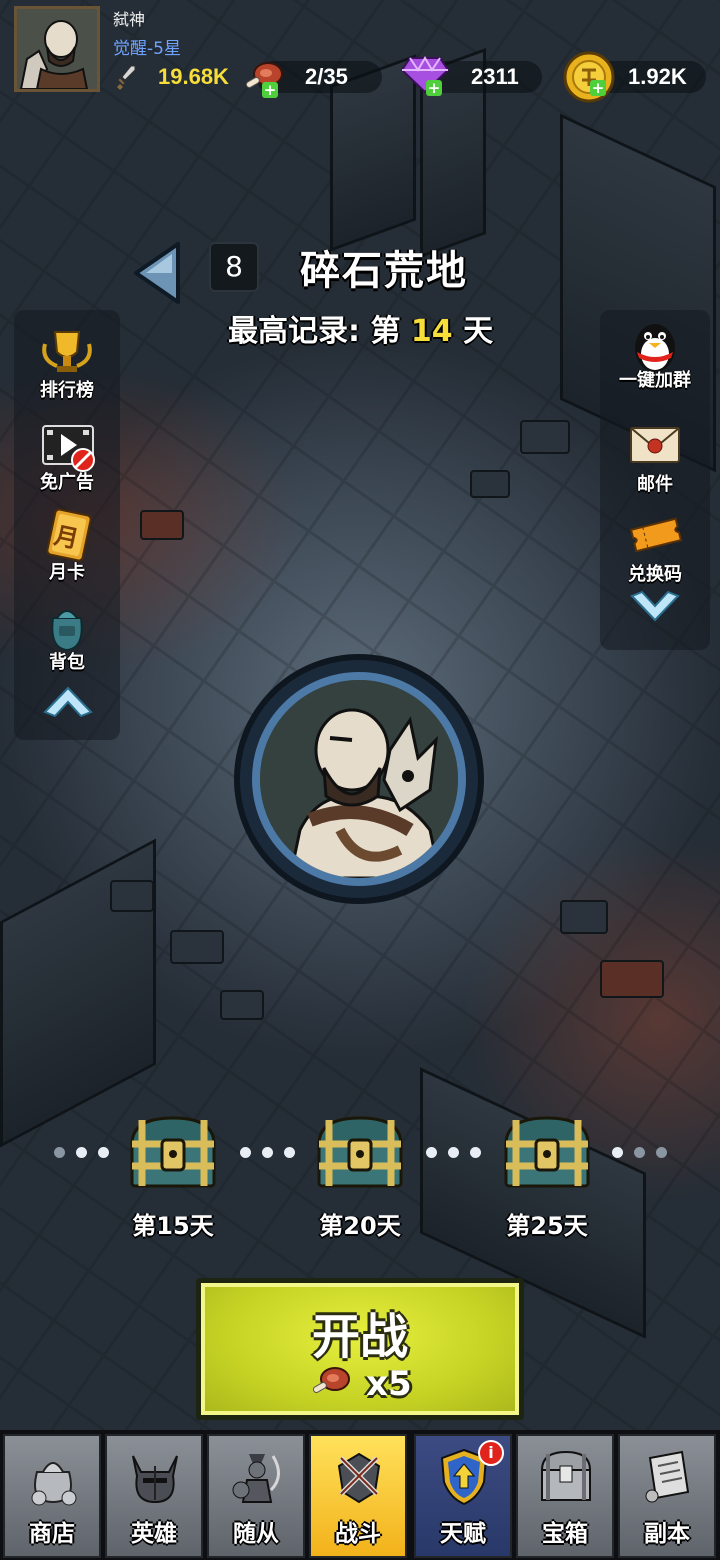 This screenshot has height=1560, width=720. What do you see at coordinates (68, 448) in the screenshot?
I see `no-ads-icon` at bounding box center [68, 448].